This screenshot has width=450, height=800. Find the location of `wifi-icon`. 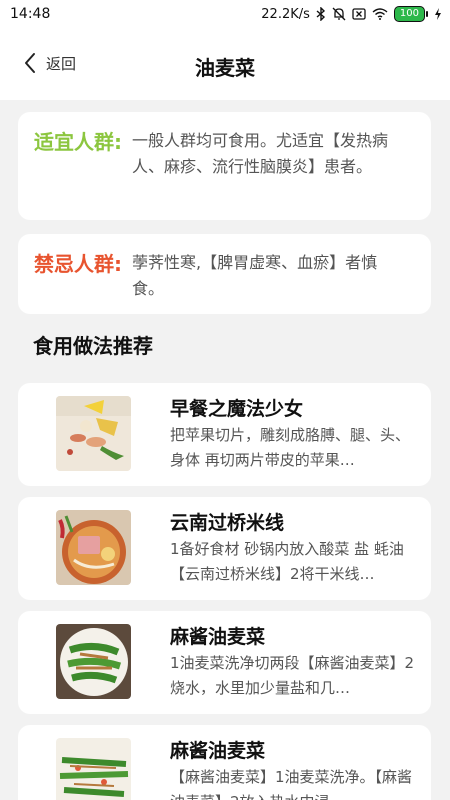

wifi-icon is located at coordinates (380, 14).